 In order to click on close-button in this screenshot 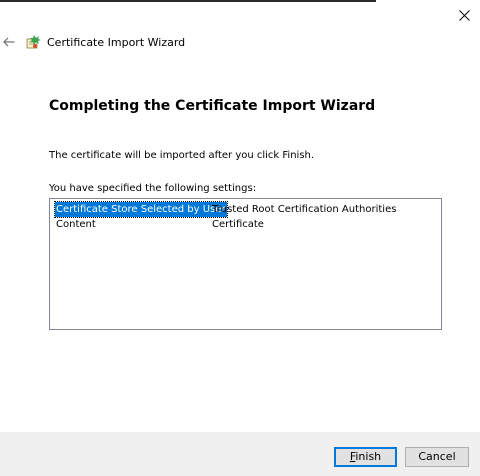, I will do `click(464, 15)`.